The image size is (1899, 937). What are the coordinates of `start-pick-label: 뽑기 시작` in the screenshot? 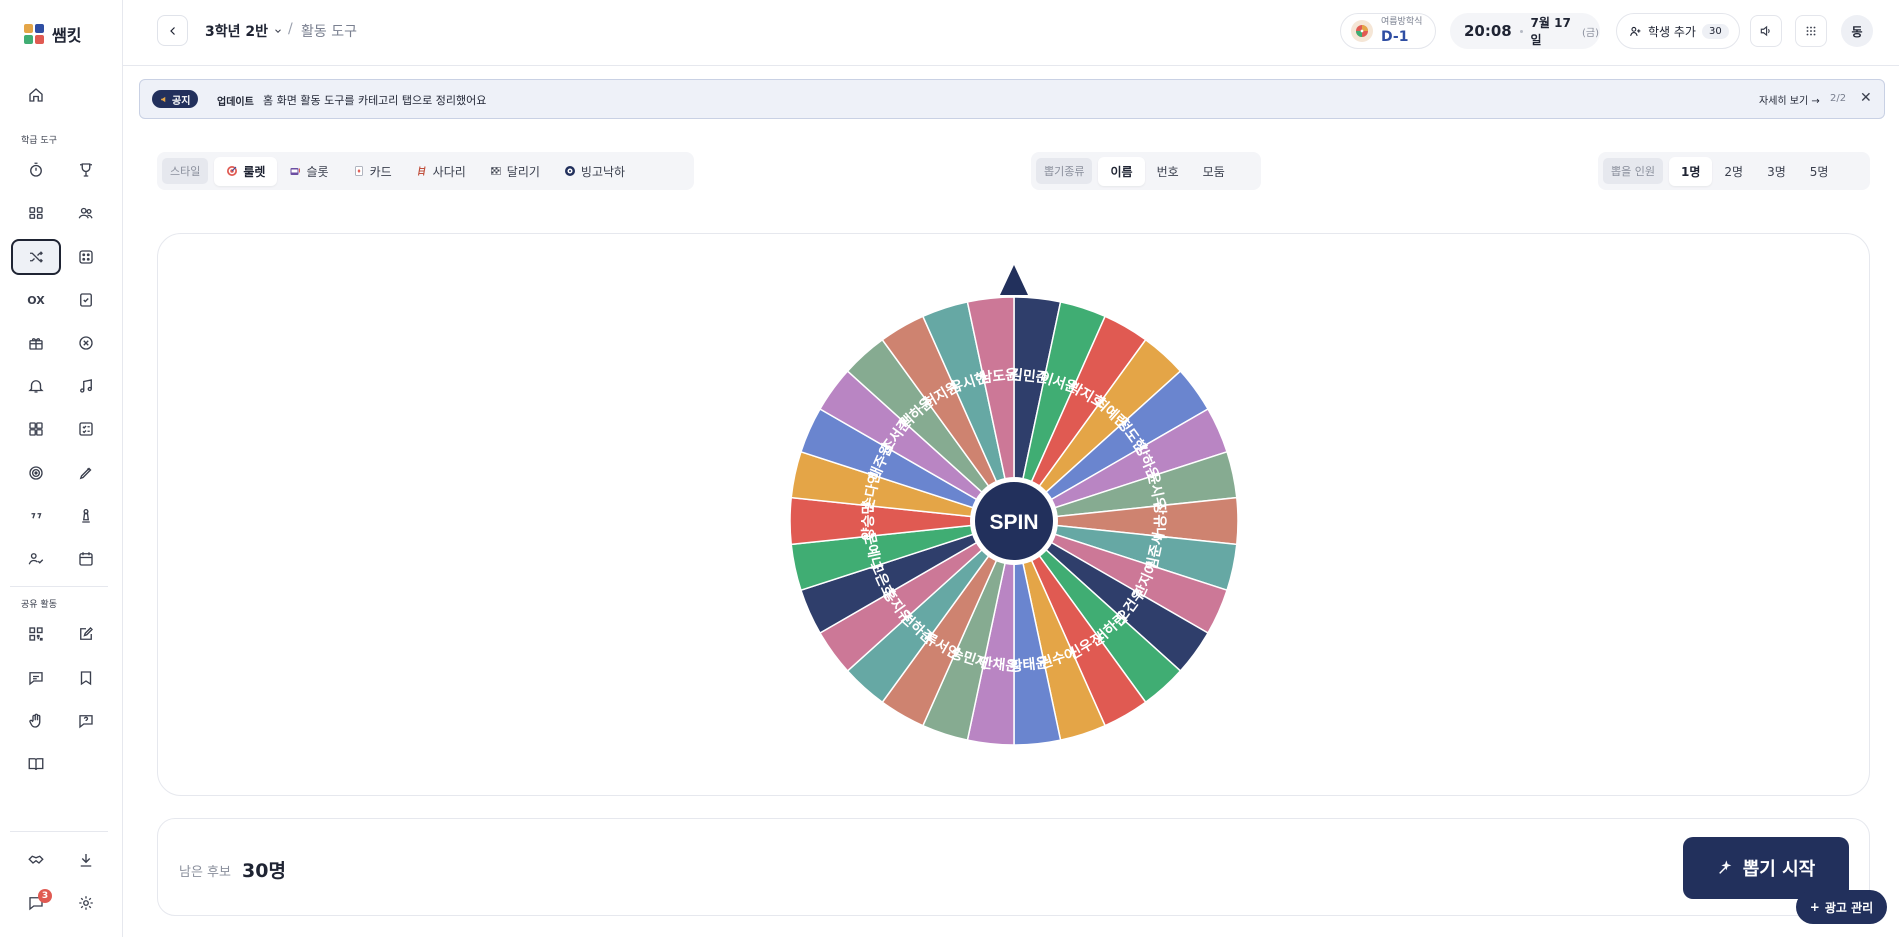 It's located at (1779, 869).